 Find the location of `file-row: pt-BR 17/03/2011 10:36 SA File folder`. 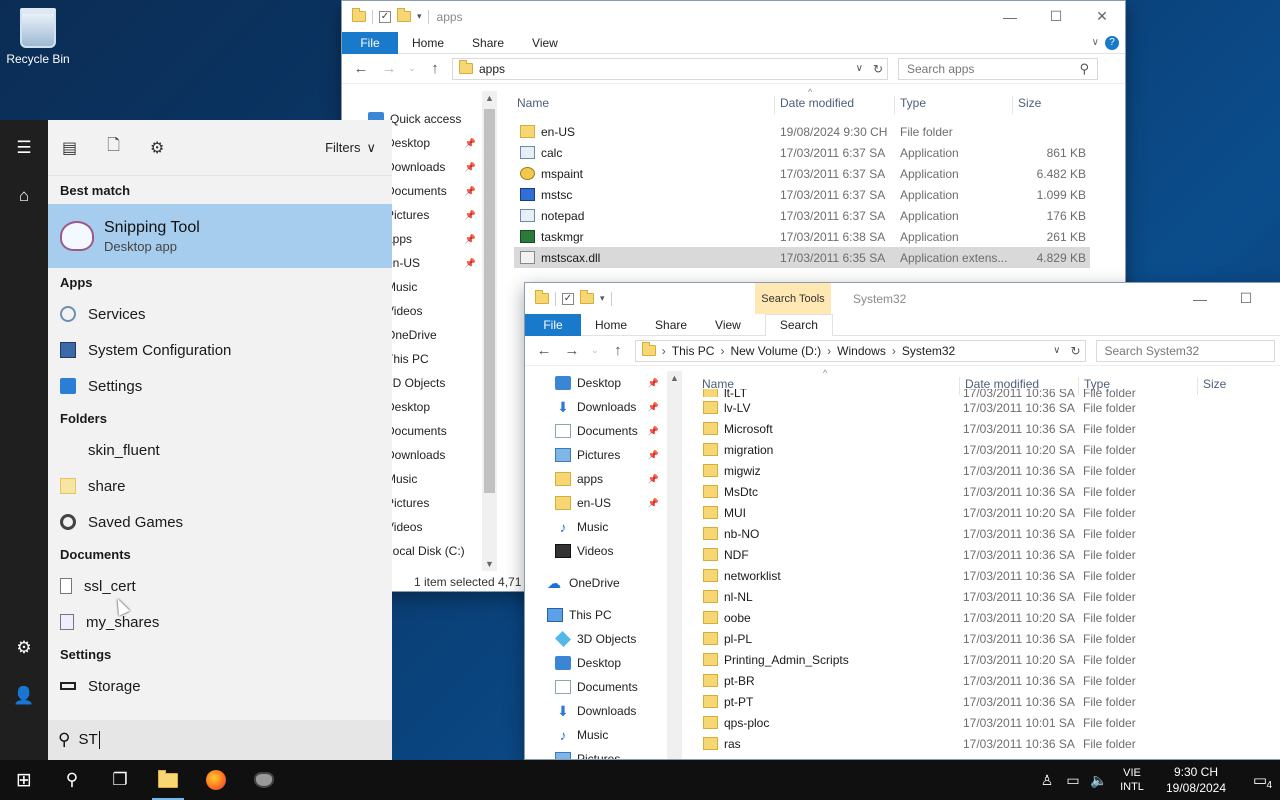

file-row: pt-BR 17/03/2011 10:36 SA File folder is located at coordinates (987, 680).